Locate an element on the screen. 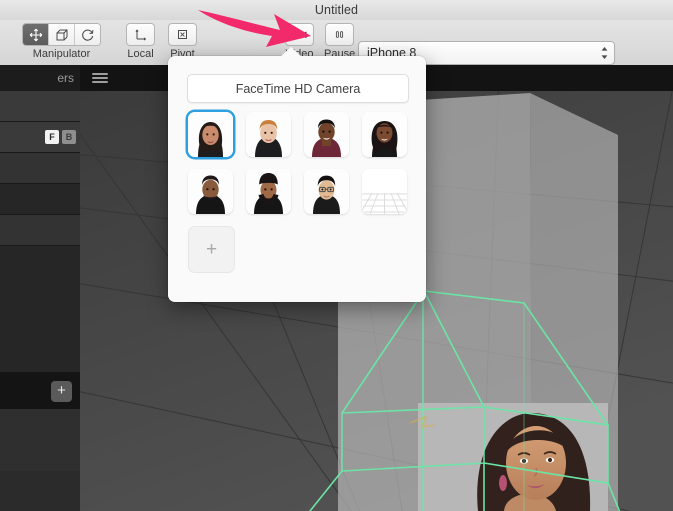  pause-icon is located at coordinates (339, 34).